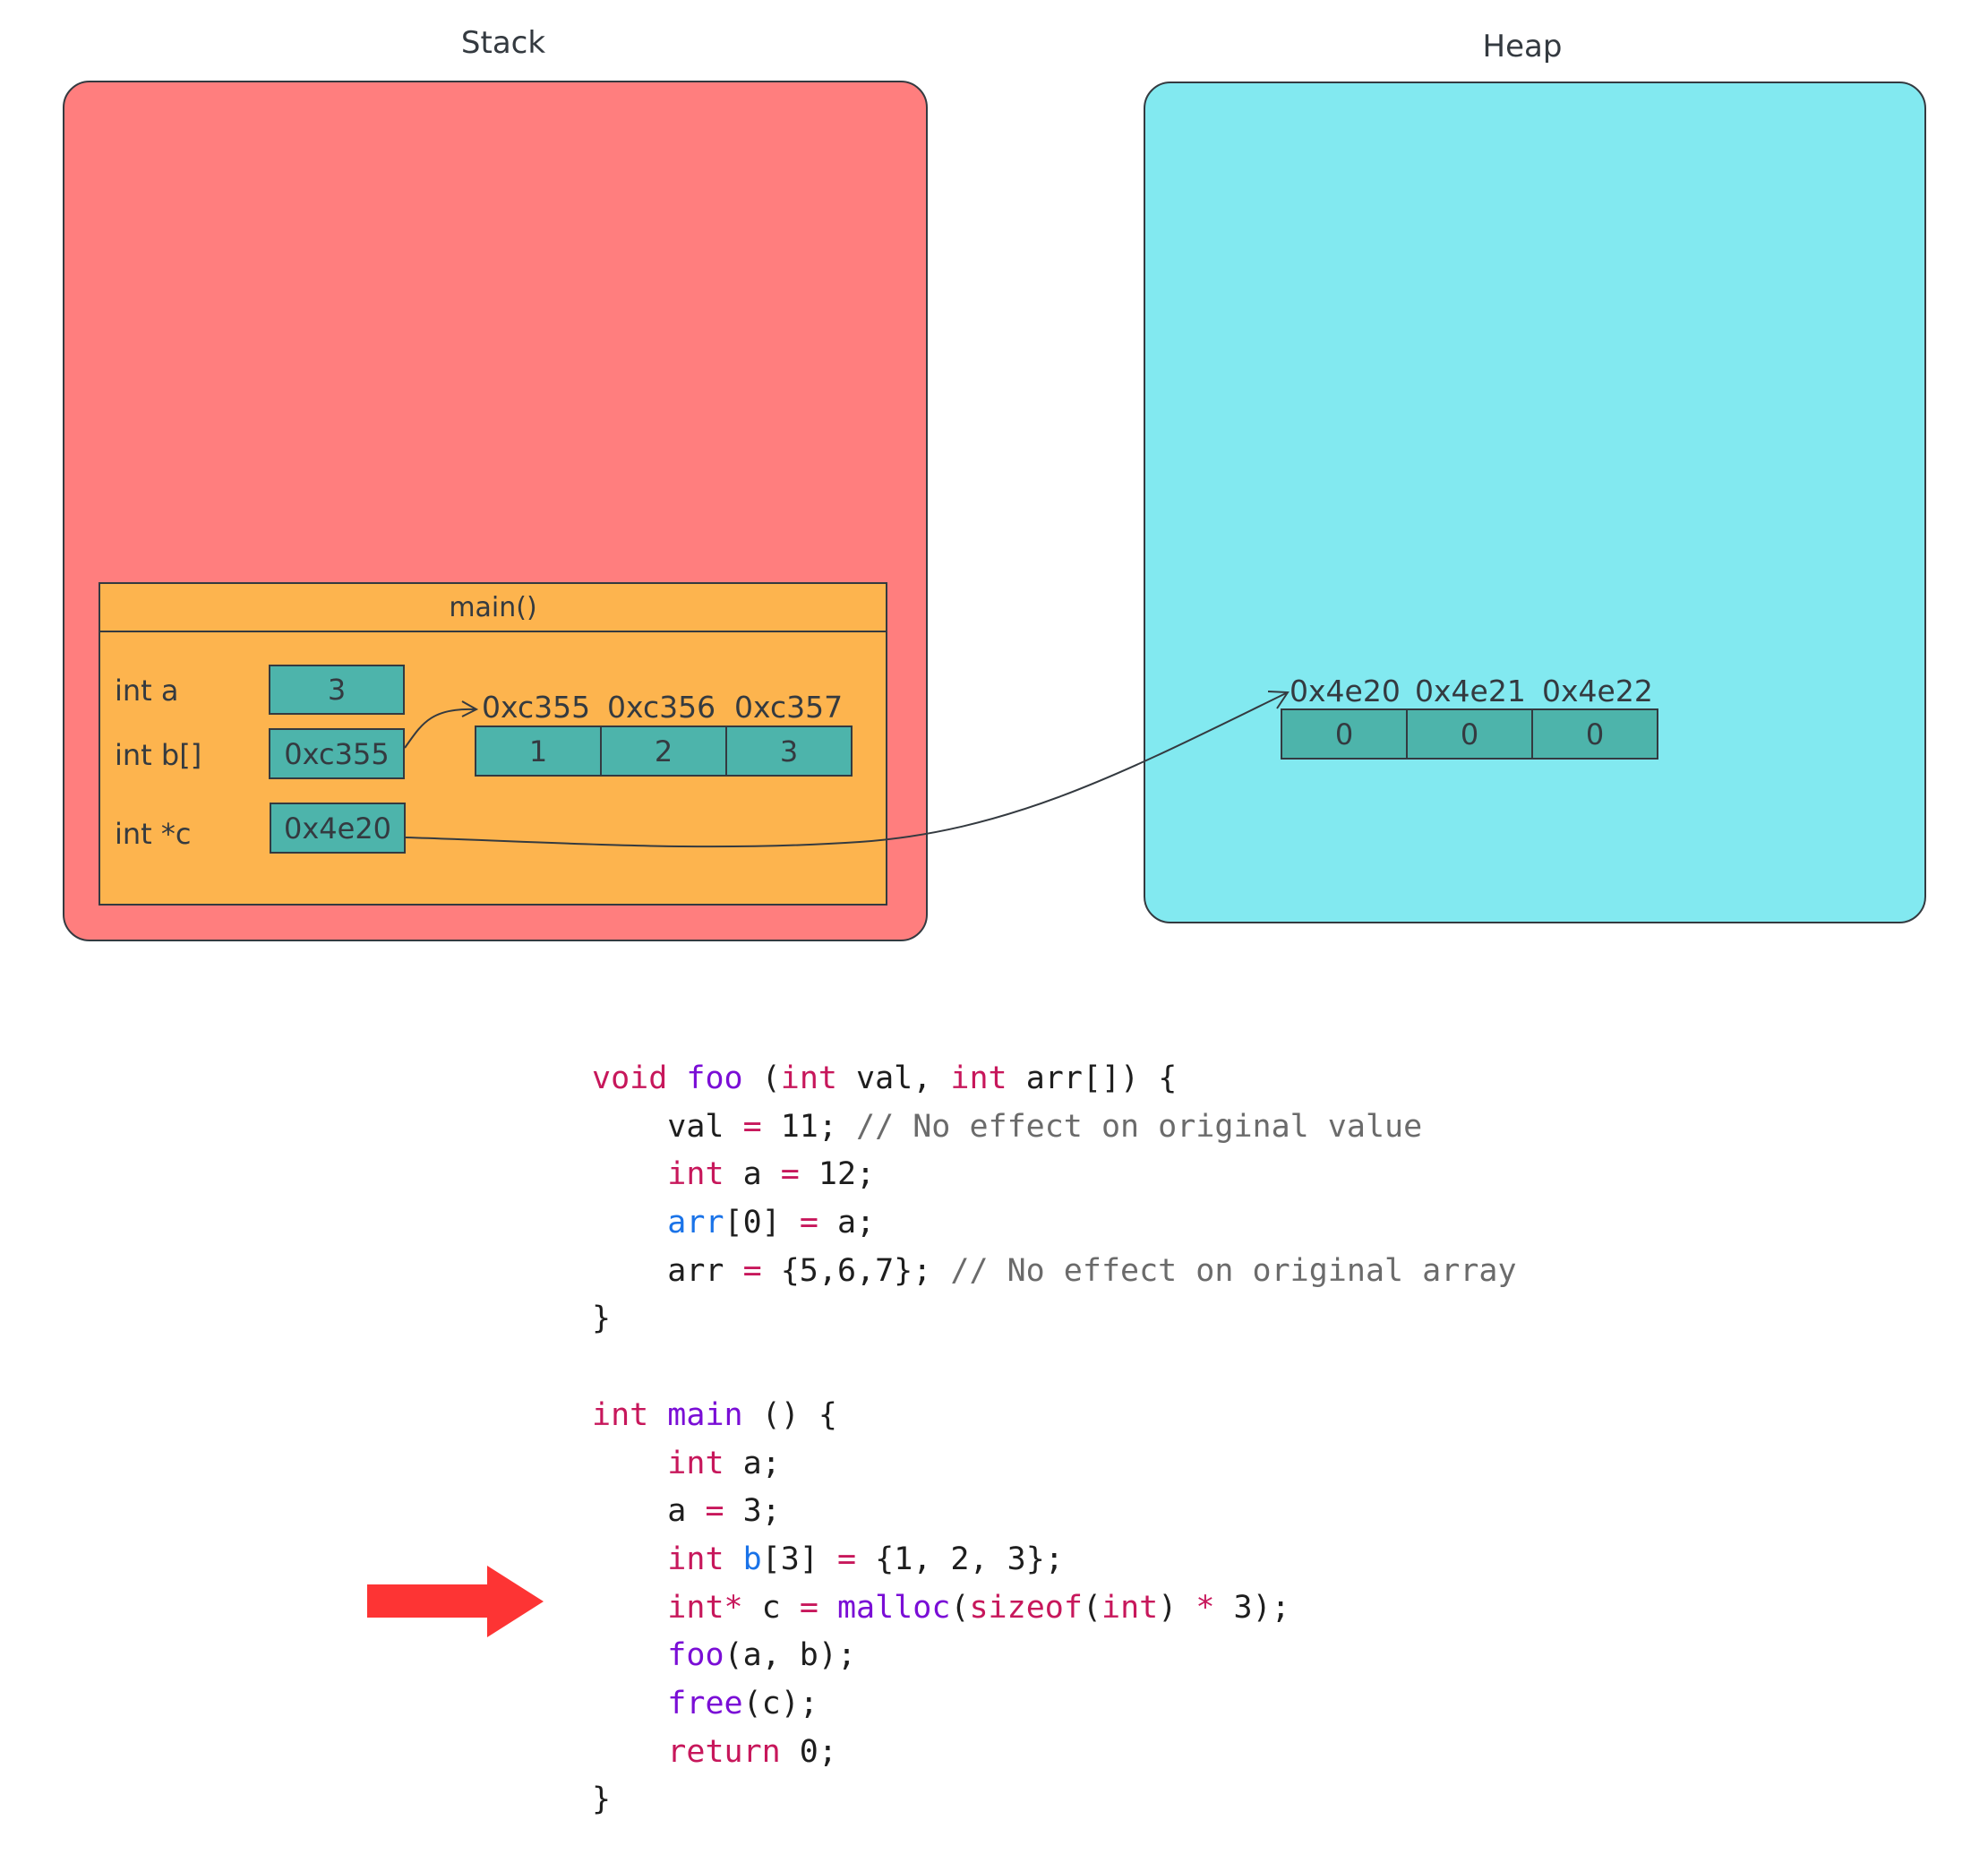 The image size is (1988, 1863). I want to click on array-b-cell: 2, so click(664, 751).